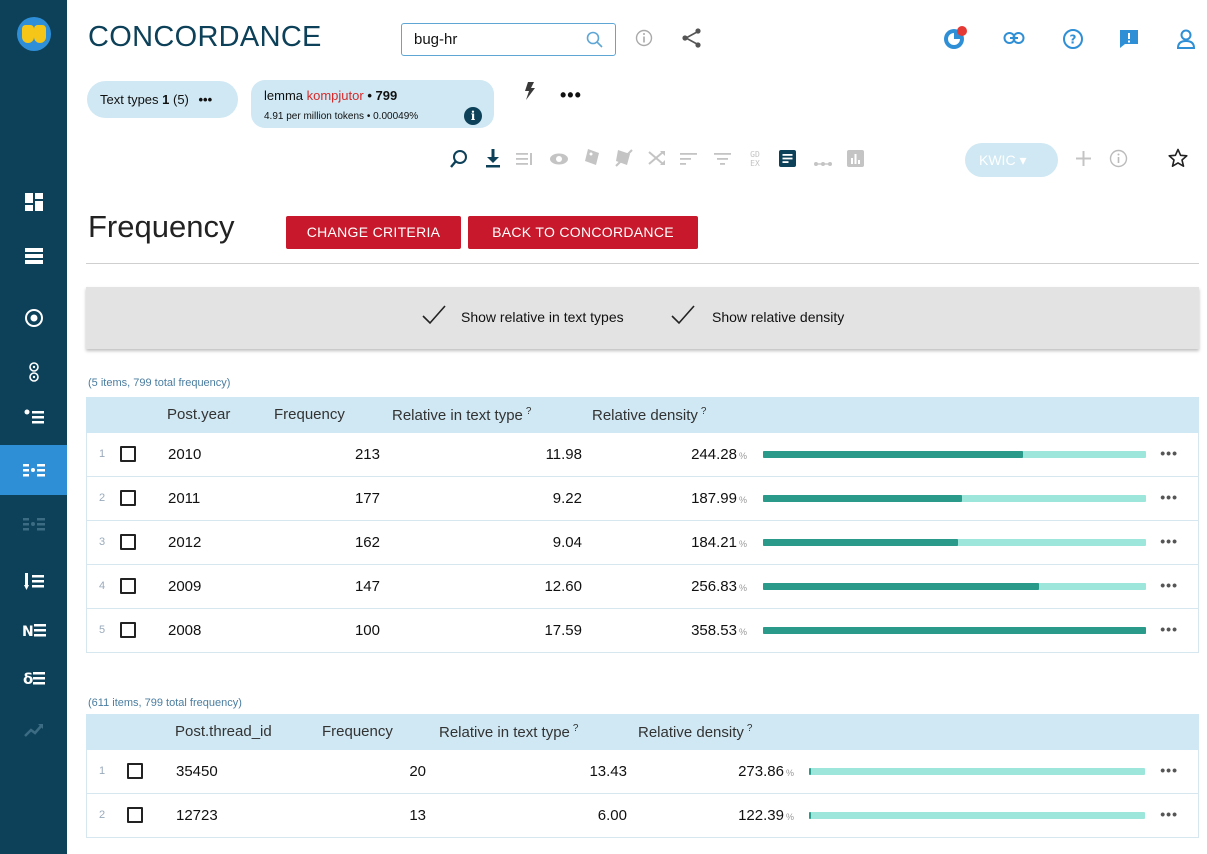 This screenshot has width=1207, height=854. I want to click on lightning-icon, so click(530, 93).